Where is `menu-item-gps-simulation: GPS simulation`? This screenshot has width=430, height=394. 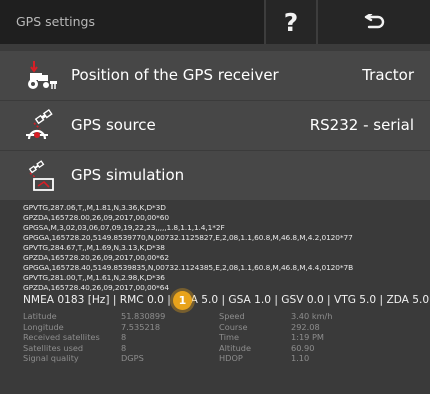
menu-item-gps-simulation: GPS simulation is located at coordinates (215, 175).